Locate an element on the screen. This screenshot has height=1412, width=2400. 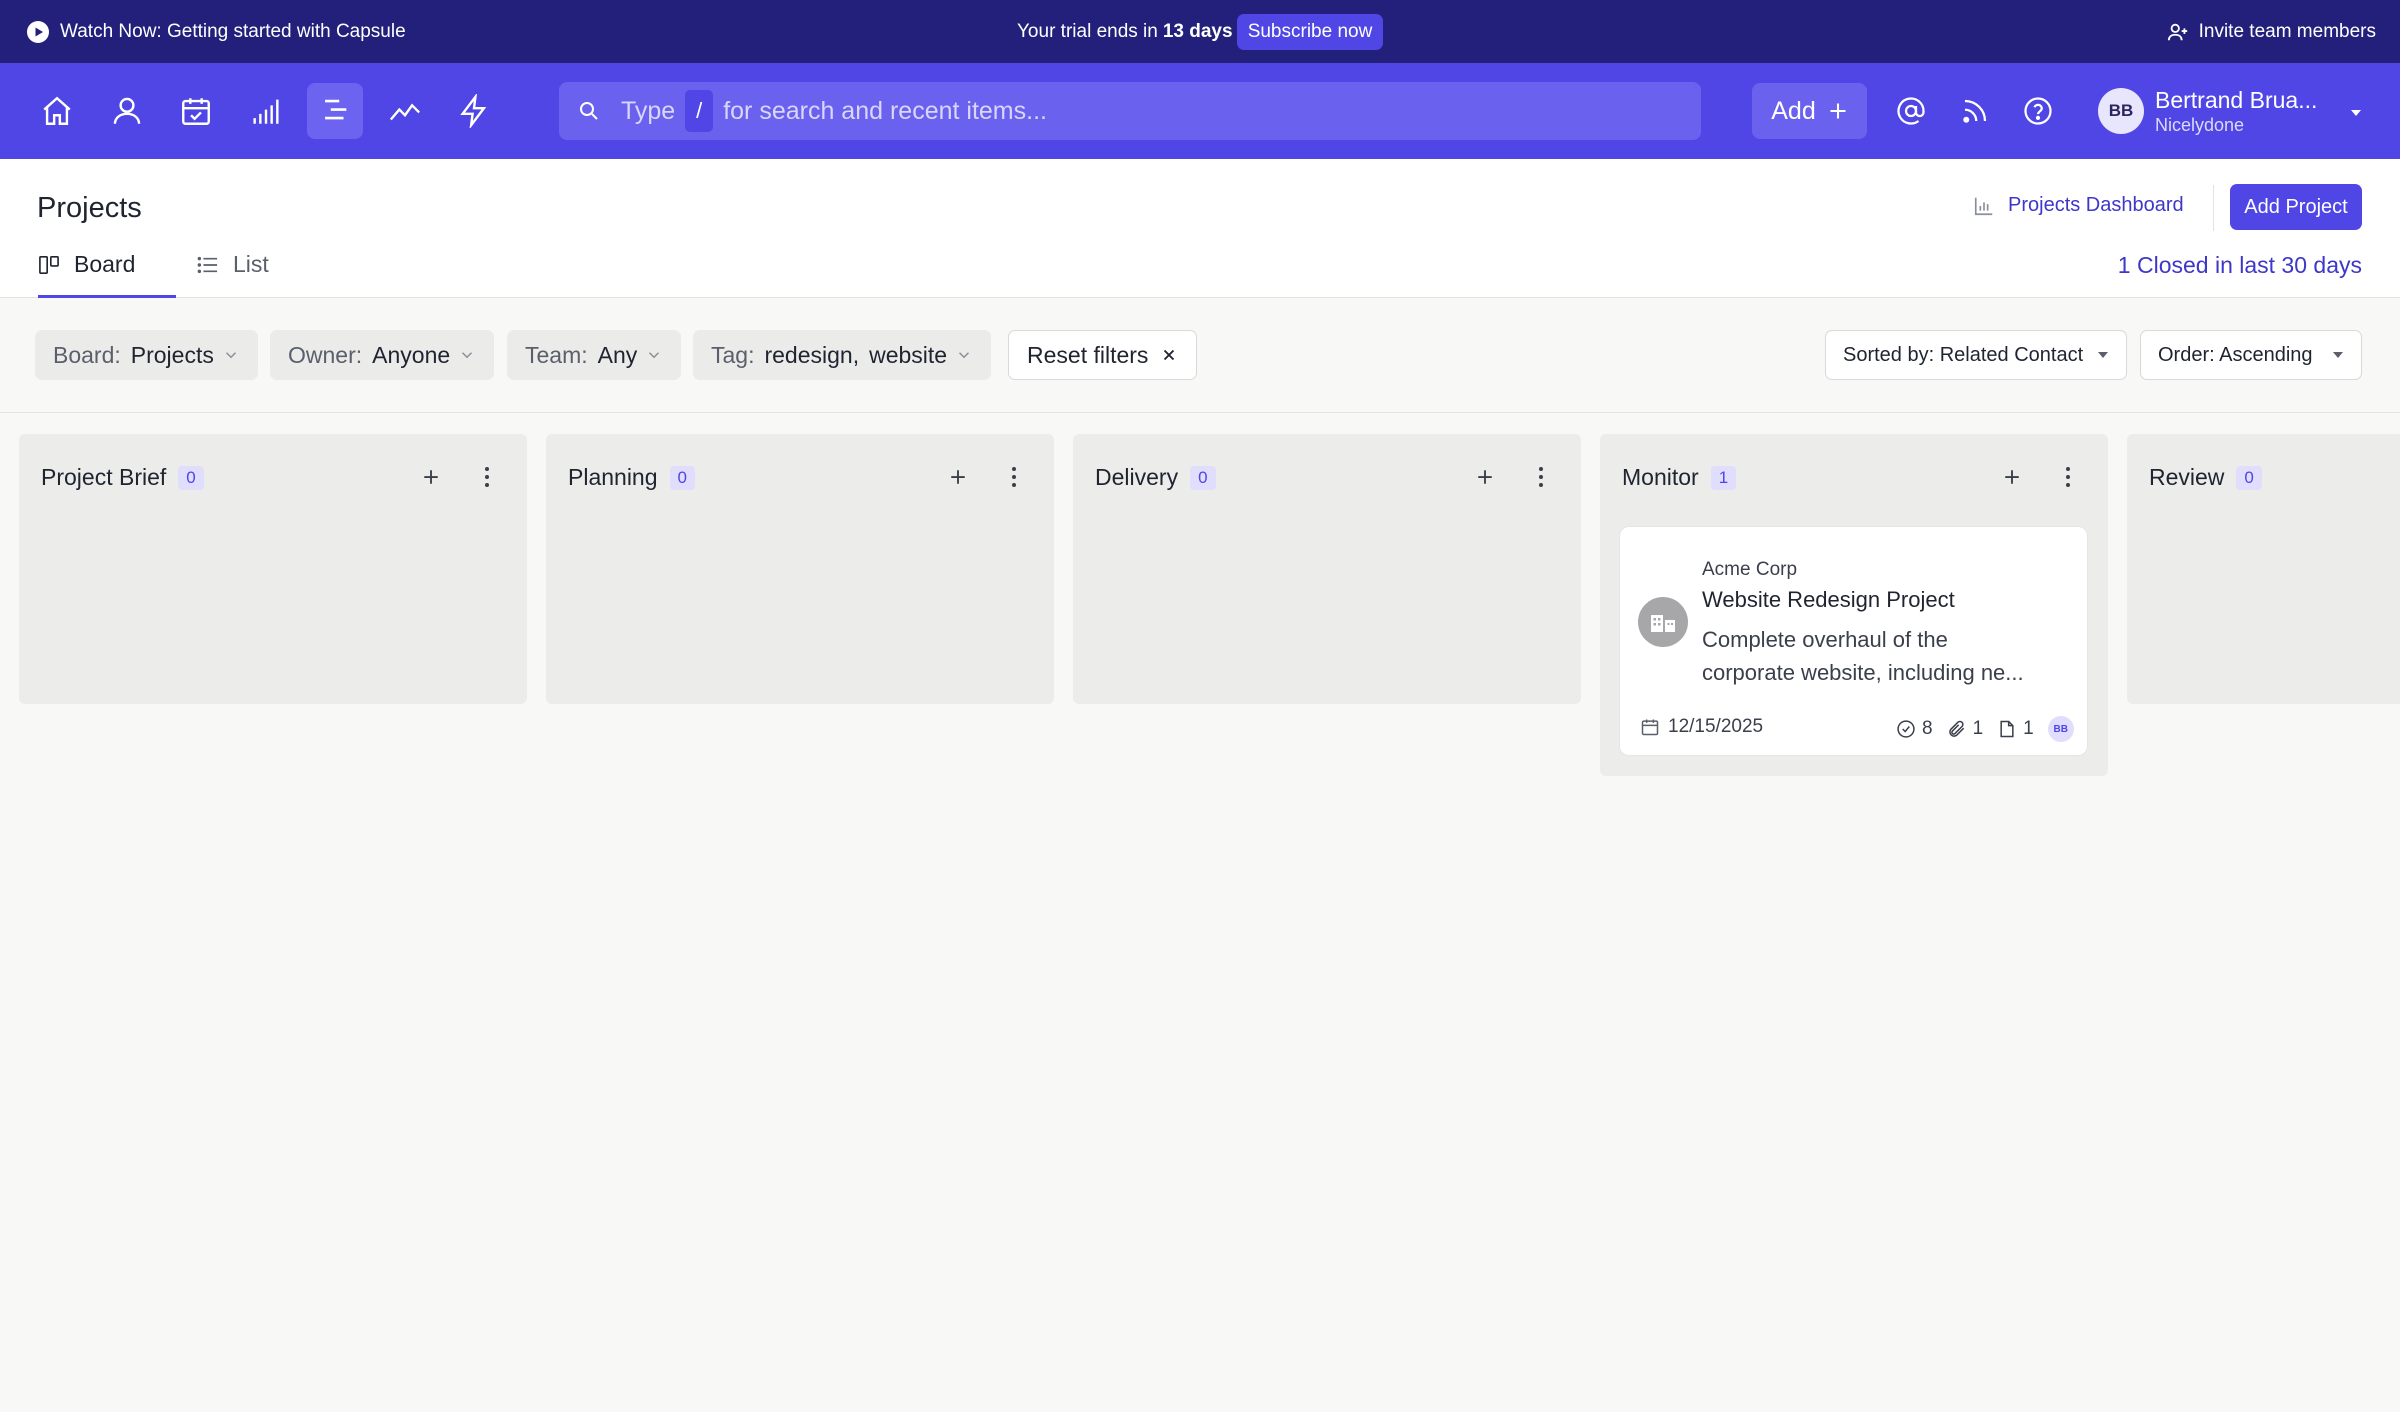
card-due-date: 12/15/2025 is located at coordinates (1701, 727).